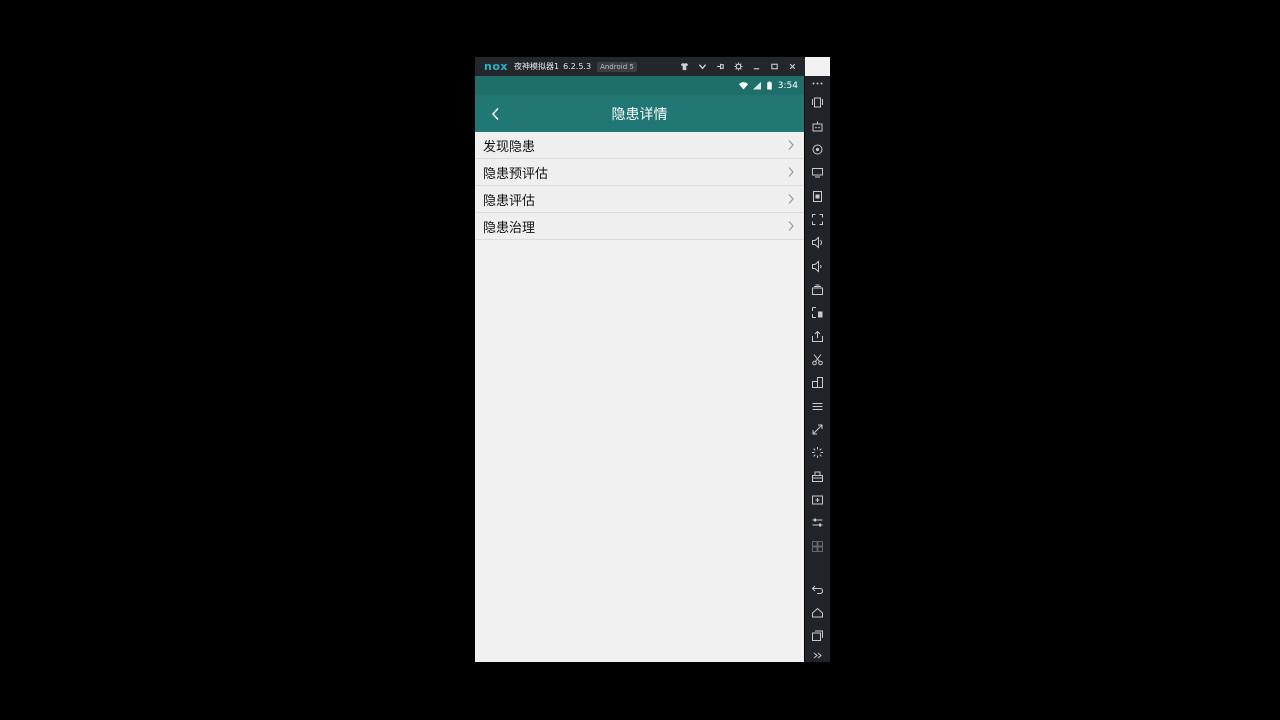 The image size is (1280, 720). I want to click on location-icon, so click(817, 149).